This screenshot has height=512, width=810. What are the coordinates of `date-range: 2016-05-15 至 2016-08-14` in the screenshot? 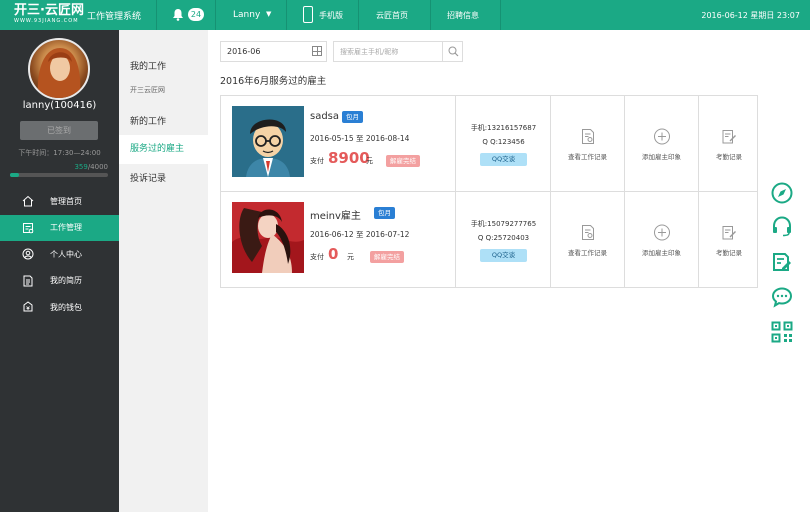 It's located at (360, 138).